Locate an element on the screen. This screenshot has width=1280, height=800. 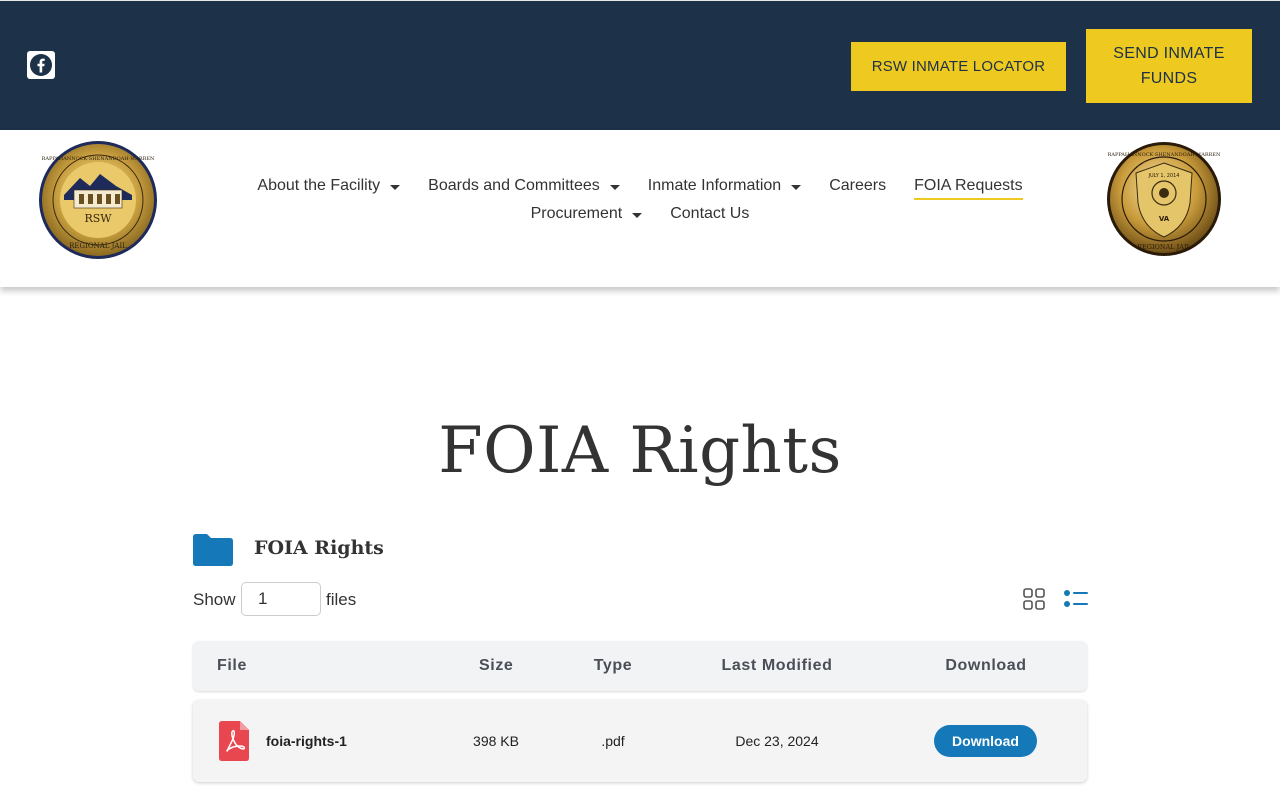
file-last-modified: Dec 23, 2024 is located at coordinates (777, 741).